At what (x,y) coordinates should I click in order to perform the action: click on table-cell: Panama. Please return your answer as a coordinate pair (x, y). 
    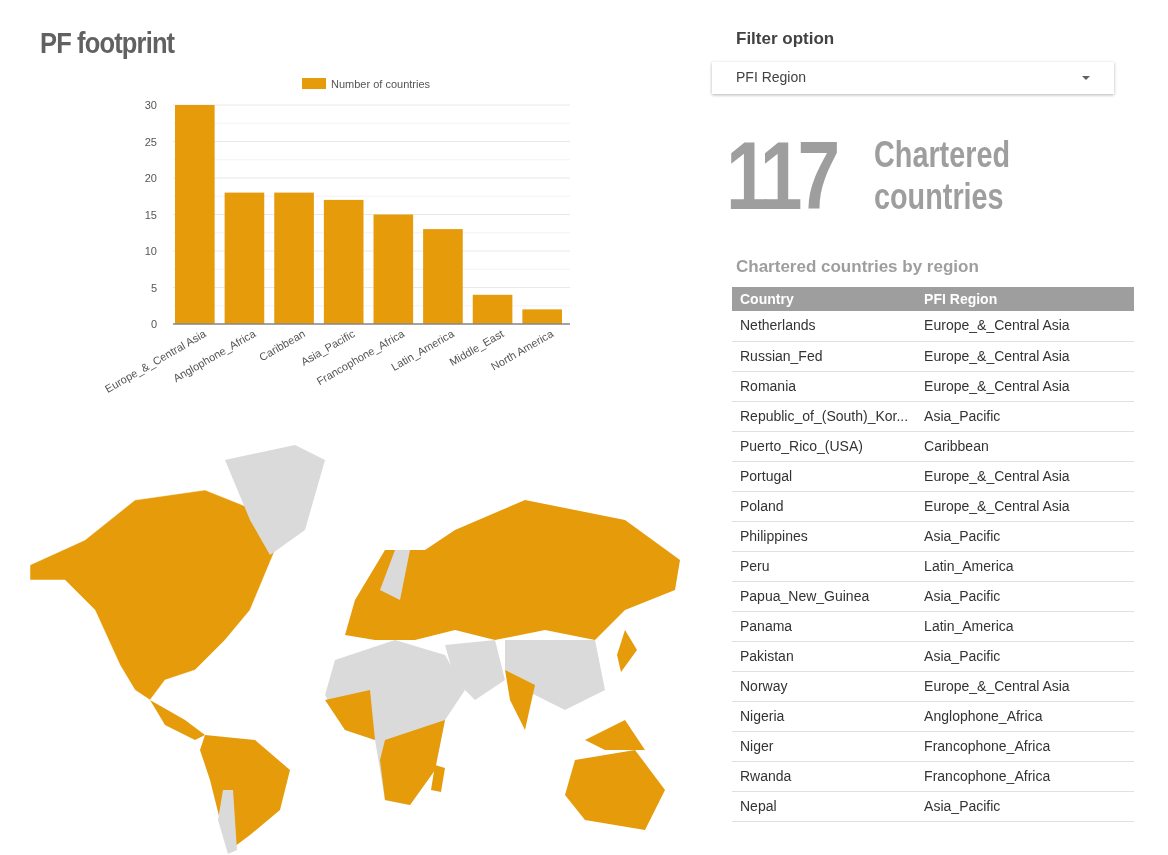
    Looking at the image, I should click on (824, 626).